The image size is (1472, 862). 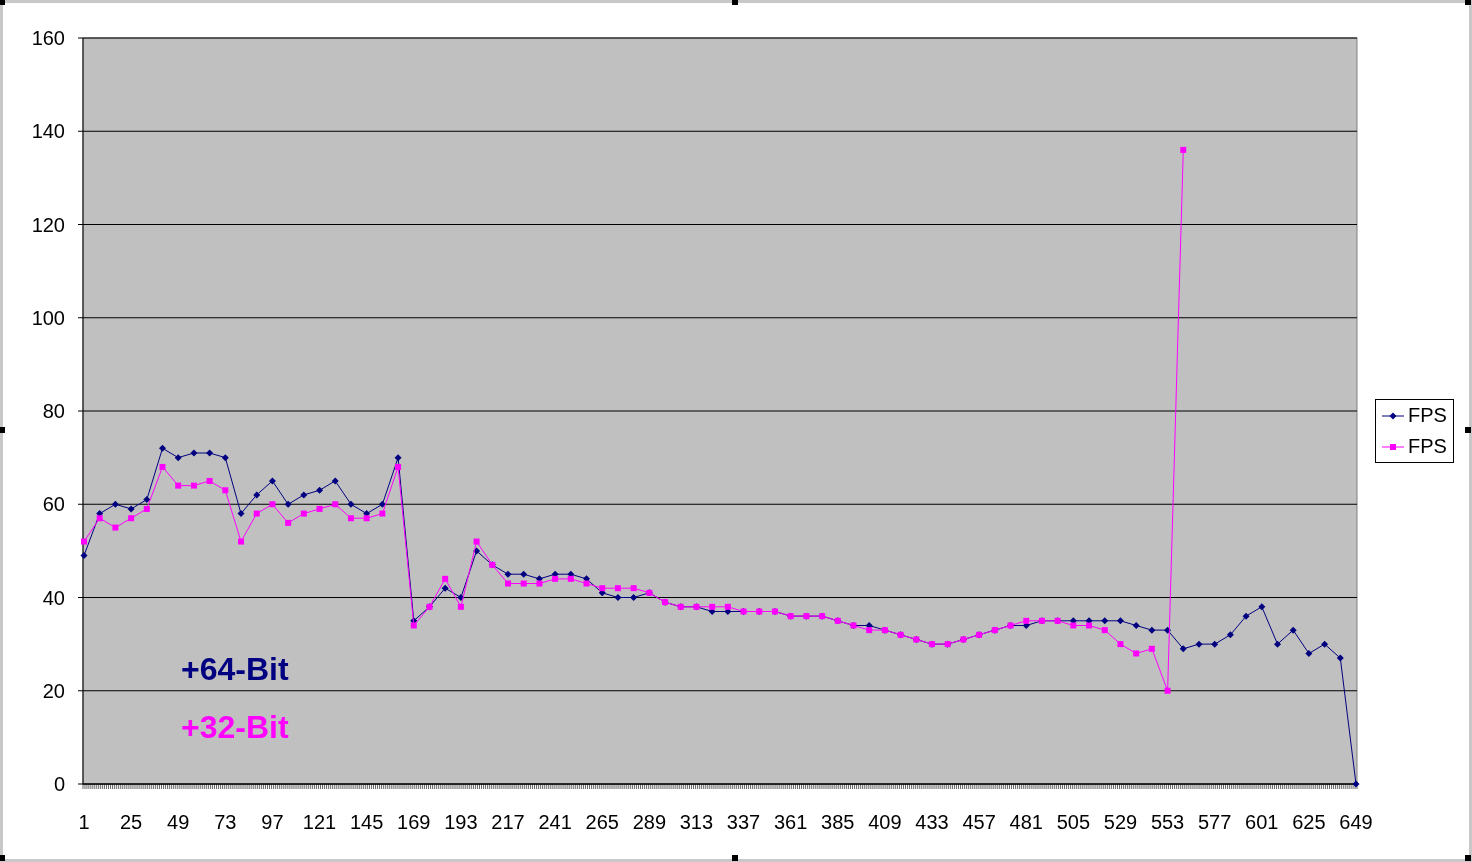 What do you see at coordinates (508, 822) in the screenshot?
I see `x-tick-label: 217` at bounding box center [508, 822].